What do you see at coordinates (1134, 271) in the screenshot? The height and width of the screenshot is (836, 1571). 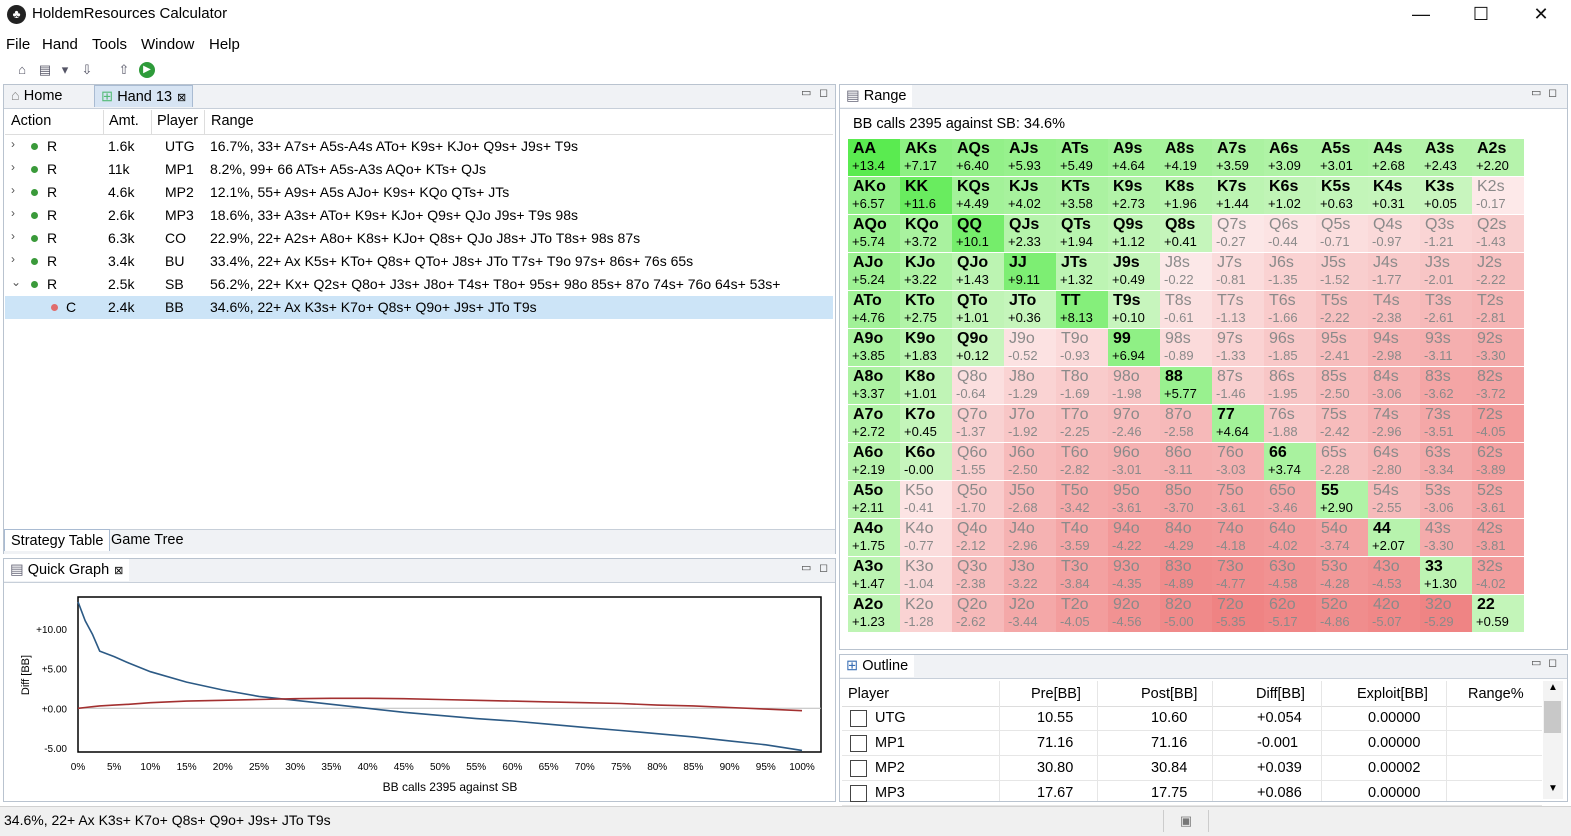 I see `range-cell: J9s +0.49` at bounding box center [1134, 271].